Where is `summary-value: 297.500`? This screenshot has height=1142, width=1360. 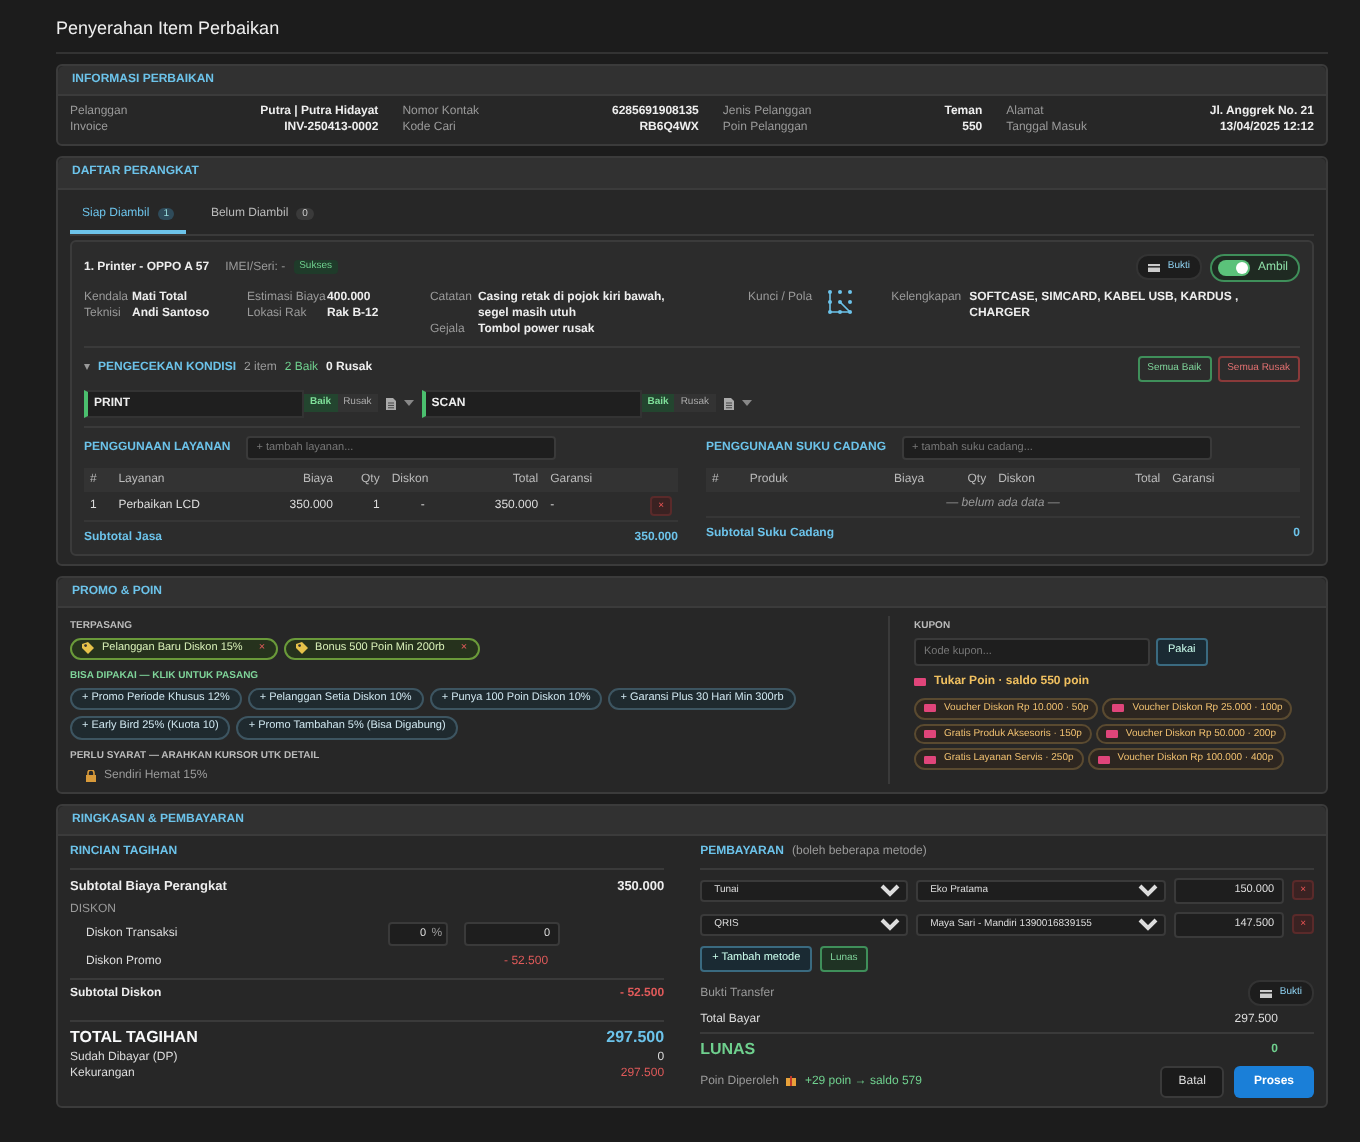
summary-value: 297.500 is located at coordinates (635, 1038).